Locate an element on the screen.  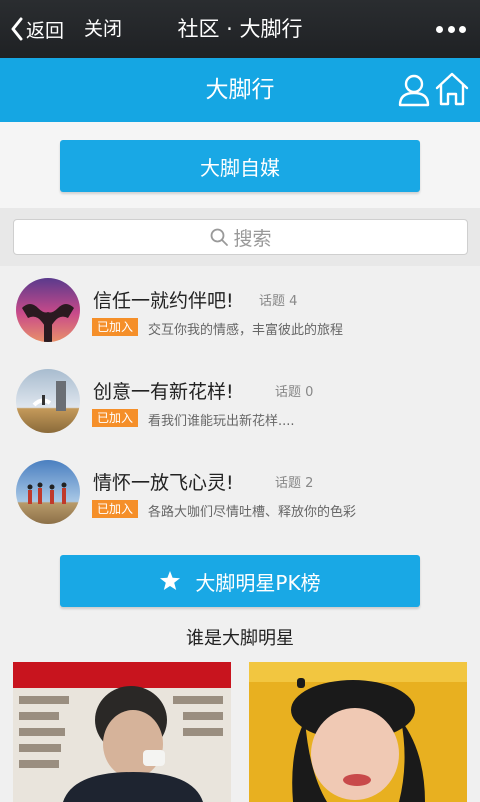
list-item: 信任一就约伴吧! 话题 4 已加入 交互你我的情感，丰富彼此的旅程 is located at coordinates (240, 311).